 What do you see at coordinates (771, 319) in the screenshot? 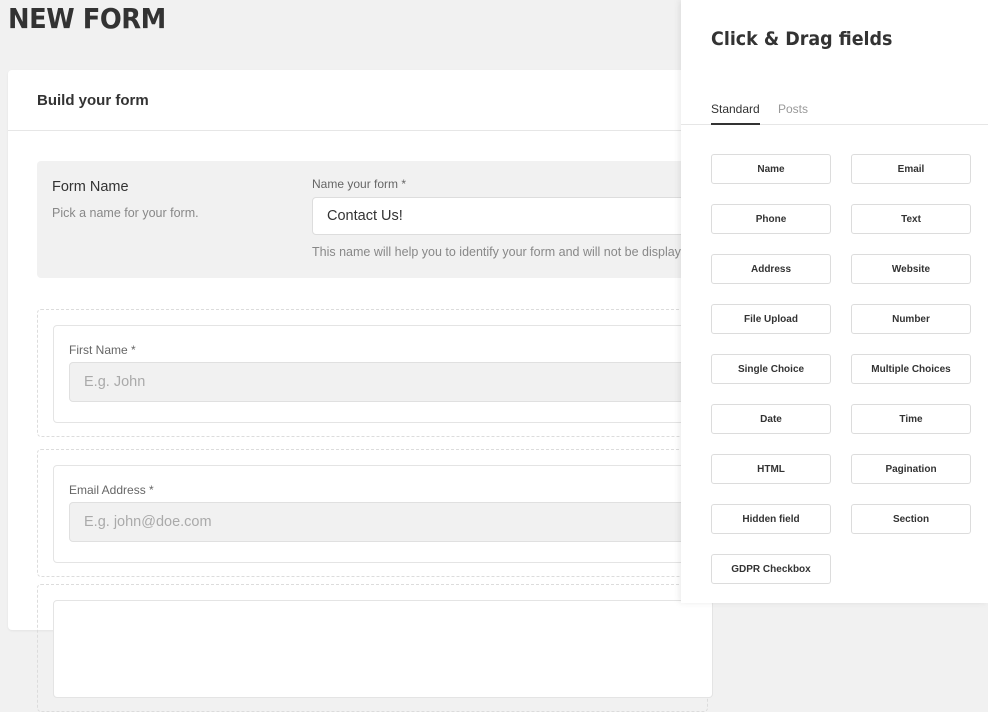
I see `field-type-file-upload: File Upload` at bounding box center [771, 319].